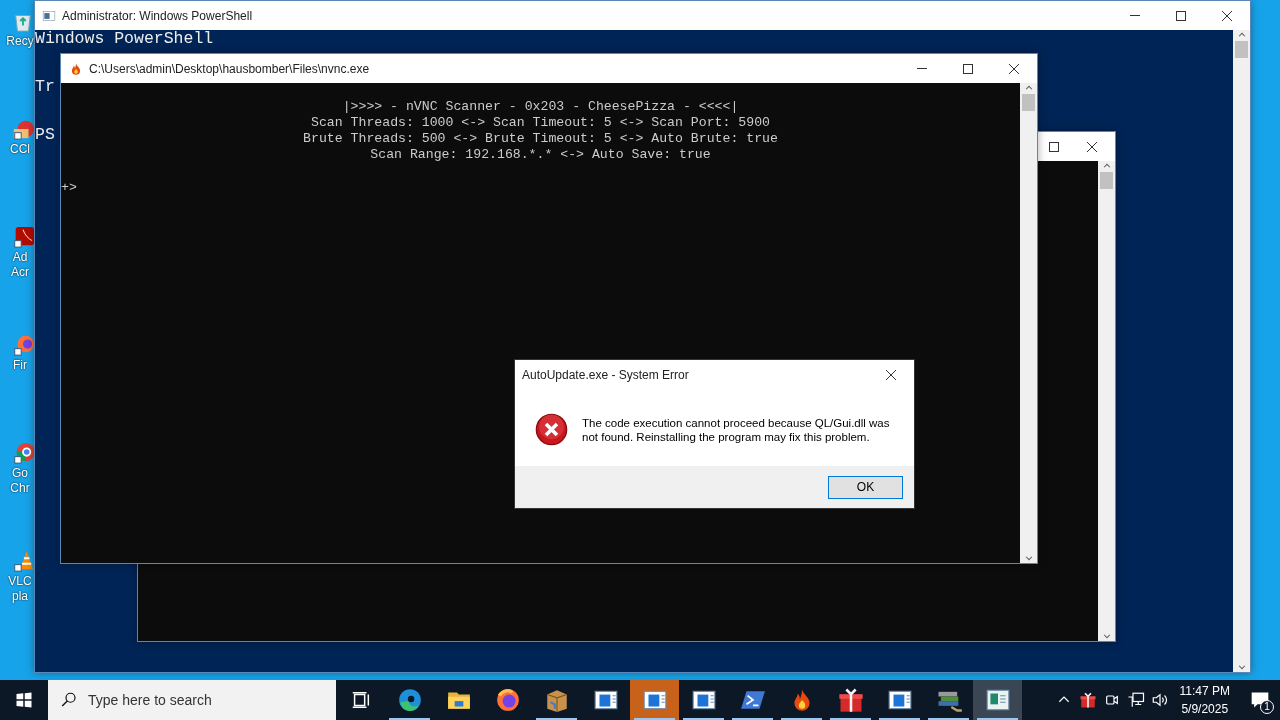 This screenshot has height=720, width=1280. What do you see at coordinates (1159, 700) in the screenshot?
I see `volume-icon` at bounding box center [1159, 700].